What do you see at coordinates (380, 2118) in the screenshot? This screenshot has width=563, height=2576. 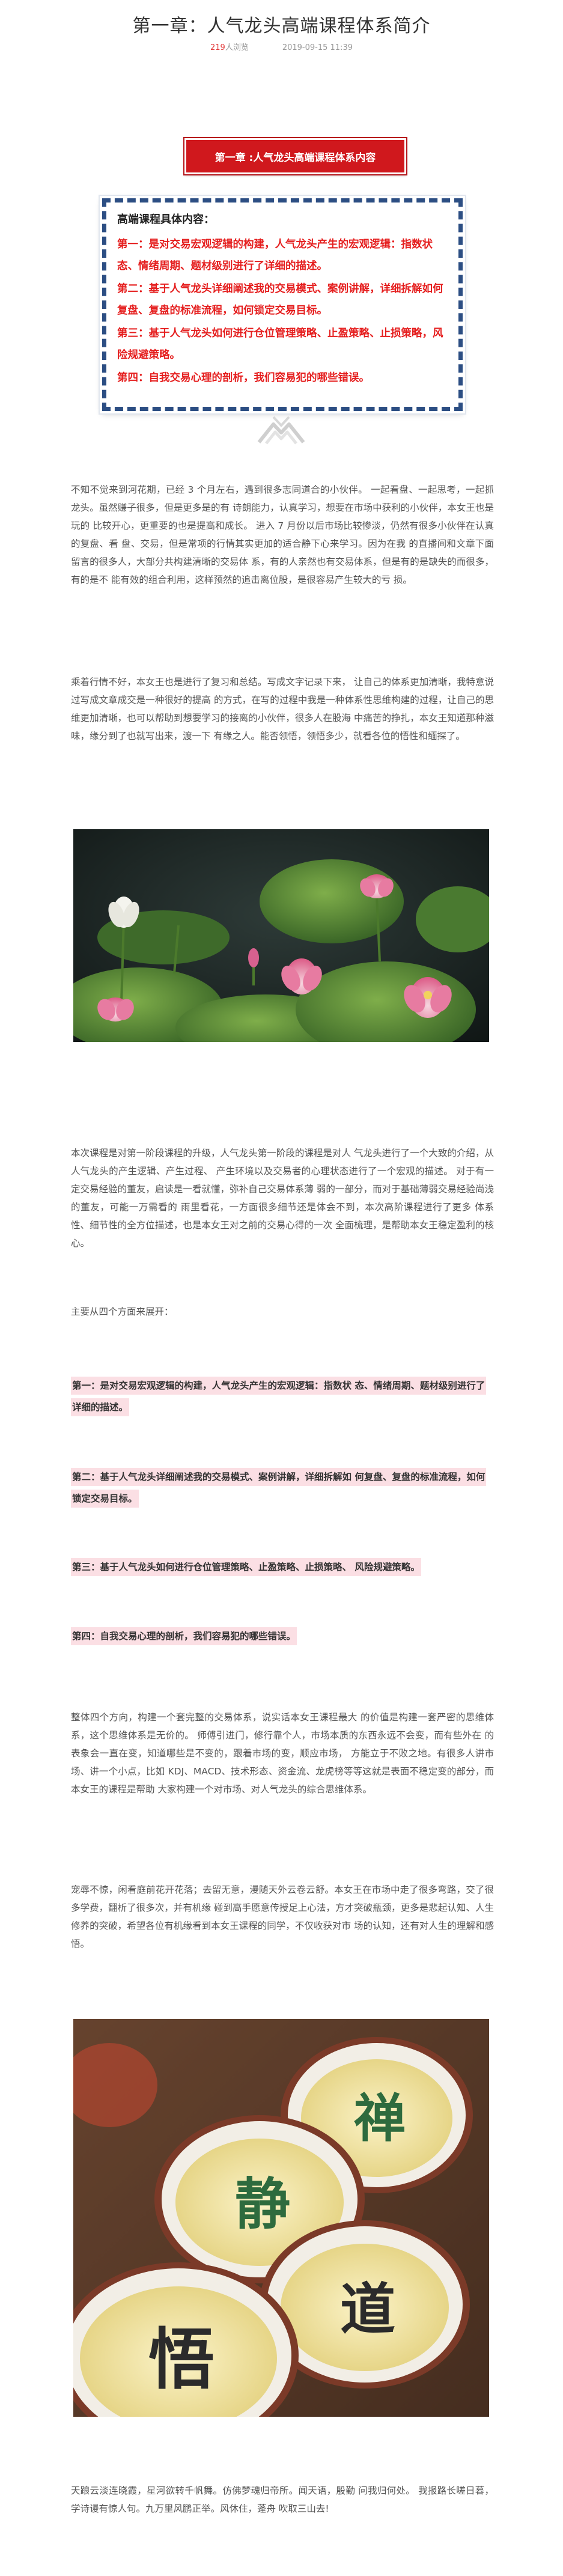 I see `tea-cup-char: 禅` at bounding box center [380, 2118].